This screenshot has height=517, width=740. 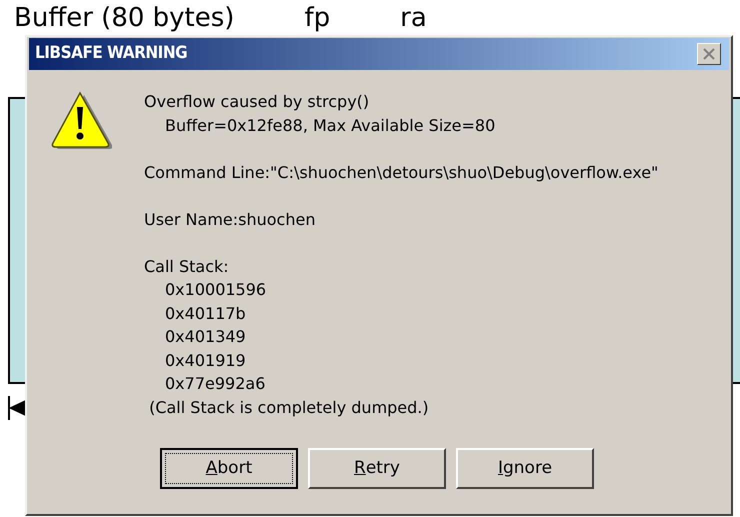 What do you see at coordinates (413, 18) in the screenshot?
I see `slide-title-text: ra` at bounding box center [413, 18].